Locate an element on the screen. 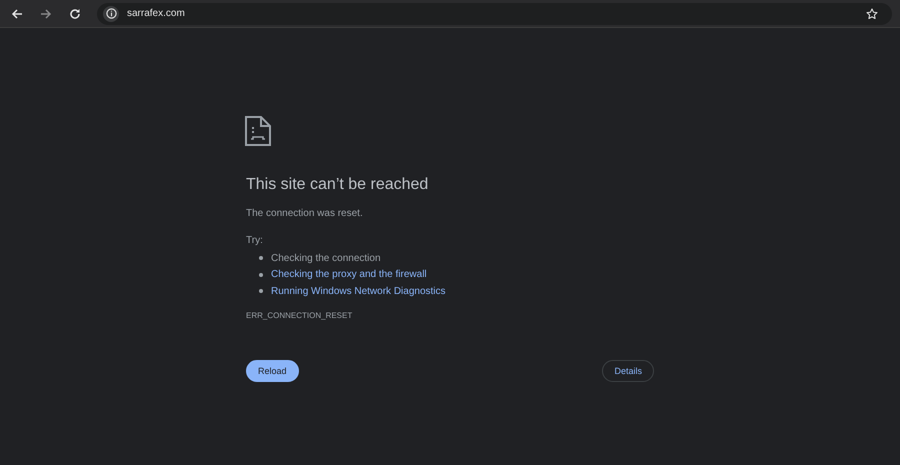 This screenshot has height=465, width=900. info-icon is located at coordinates (111, 14).